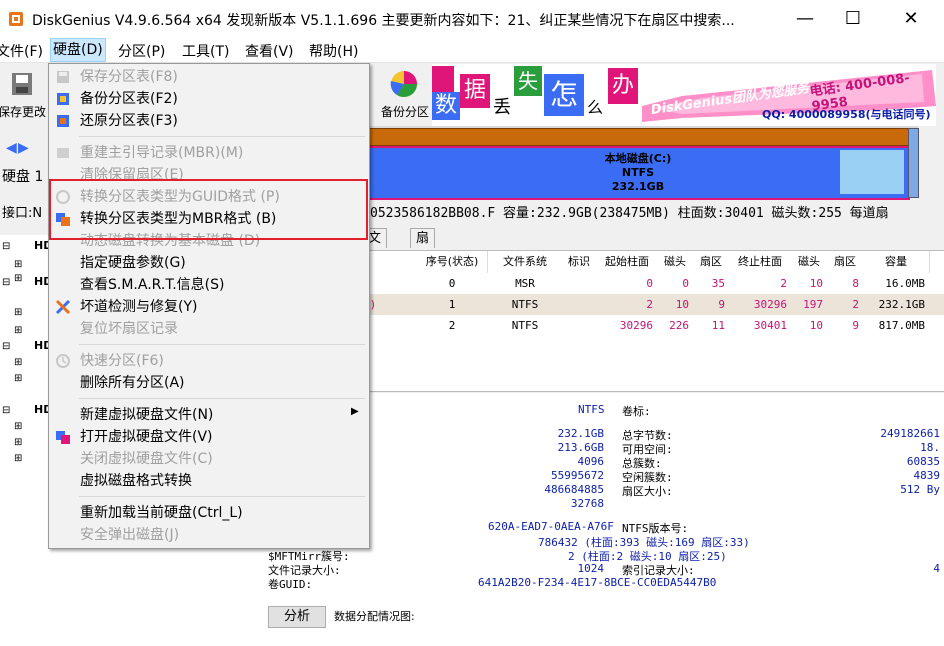 This screenshot has width=944, height=646. I want to click on restore-partition-table-icon, so click(63, 121).